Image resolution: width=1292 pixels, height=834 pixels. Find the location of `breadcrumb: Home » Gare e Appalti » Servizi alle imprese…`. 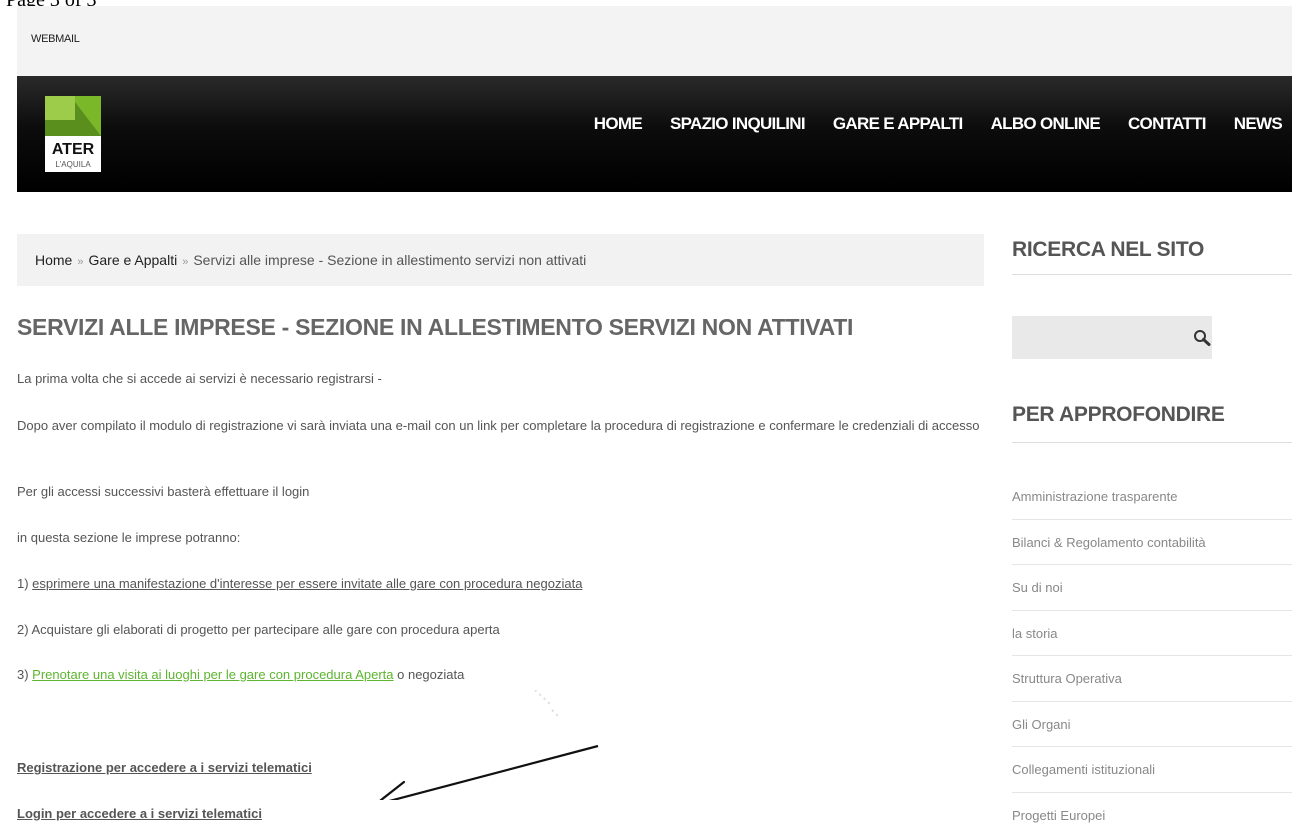

breadcrumb: Home » Gare e Appalti » Servizi alle imprese… is located at coordinates (500, 260).